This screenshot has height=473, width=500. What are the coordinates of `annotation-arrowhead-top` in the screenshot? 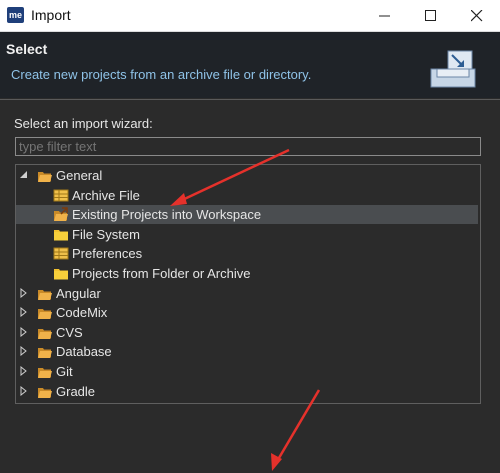 It's located at (178, 199).